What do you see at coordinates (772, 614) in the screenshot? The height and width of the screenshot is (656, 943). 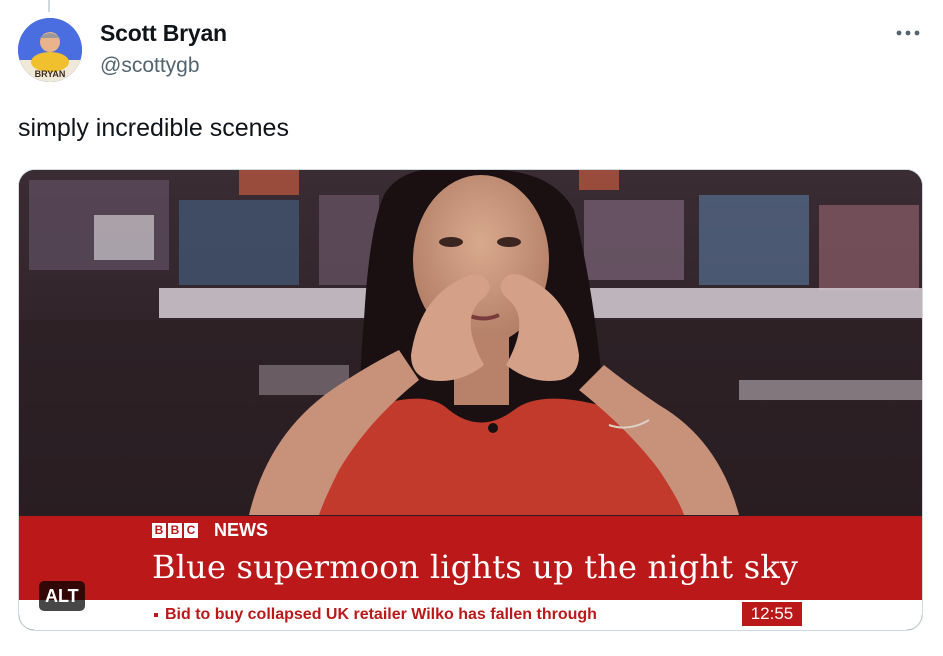 I see `broadcast-clock: 12:55` at bounding box center [772, 614].